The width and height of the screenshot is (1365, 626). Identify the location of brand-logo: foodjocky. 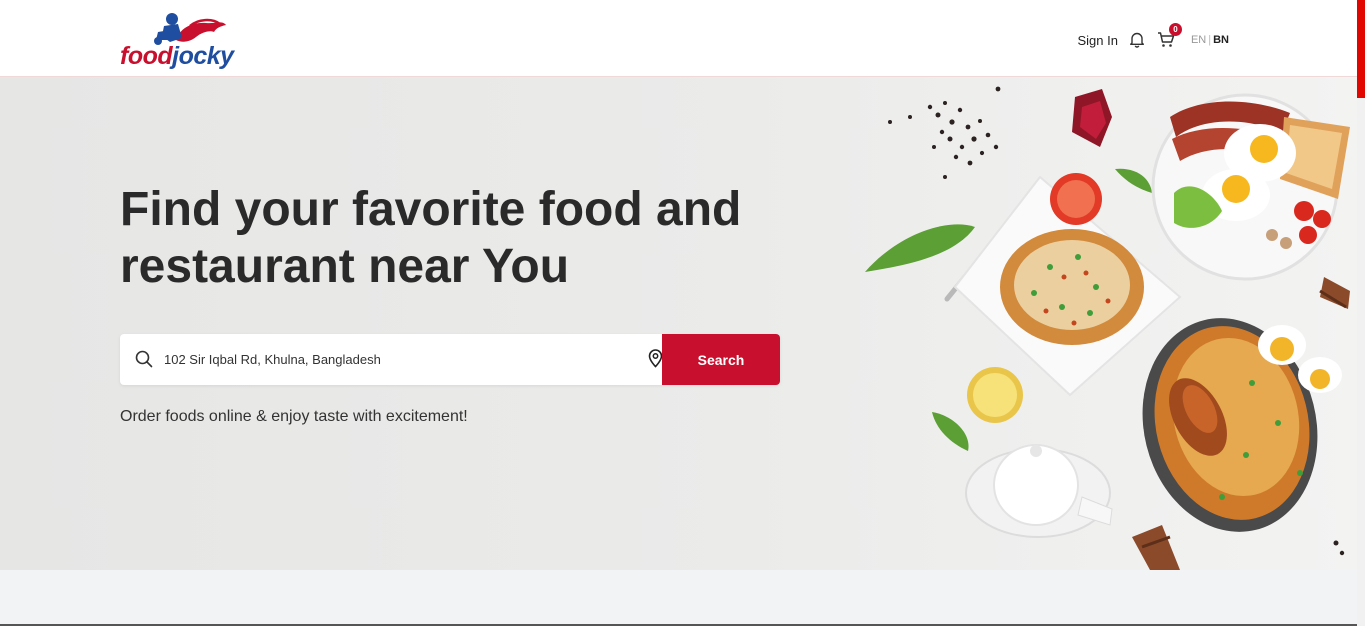
(180, 40).